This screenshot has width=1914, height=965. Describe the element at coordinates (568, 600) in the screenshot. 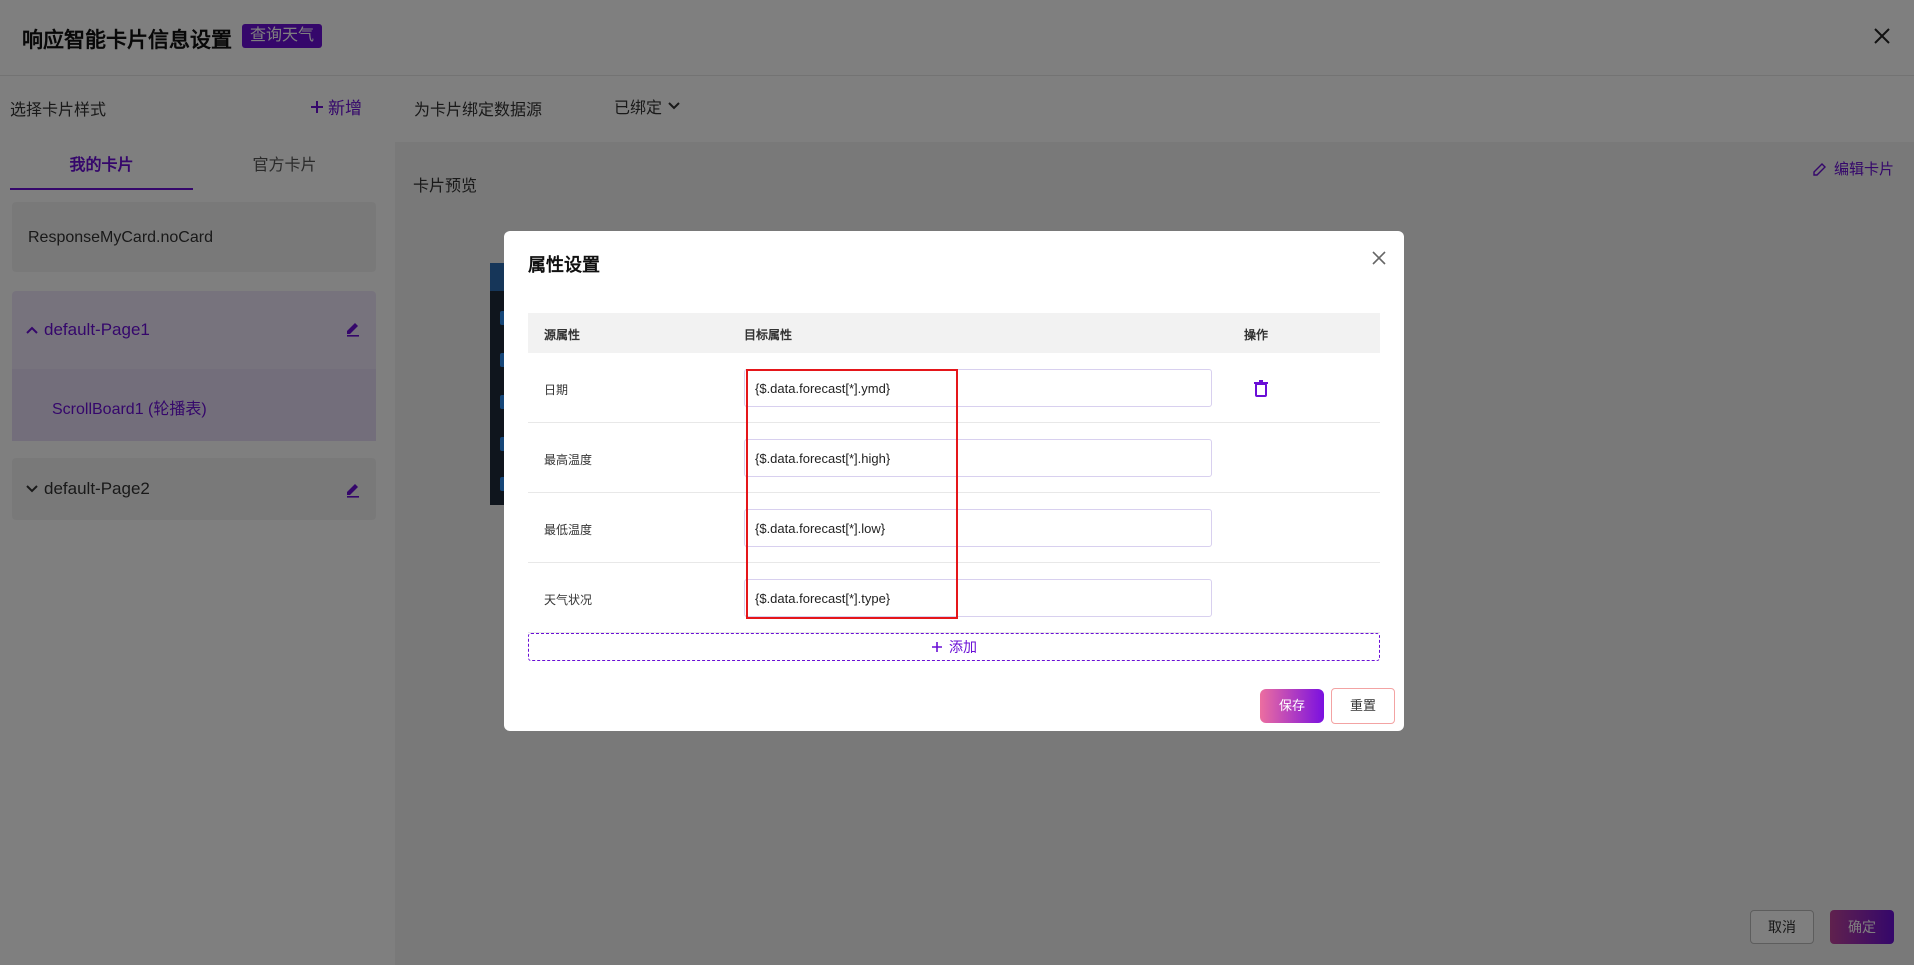

I see `source-attr: 天气状况` at that location.